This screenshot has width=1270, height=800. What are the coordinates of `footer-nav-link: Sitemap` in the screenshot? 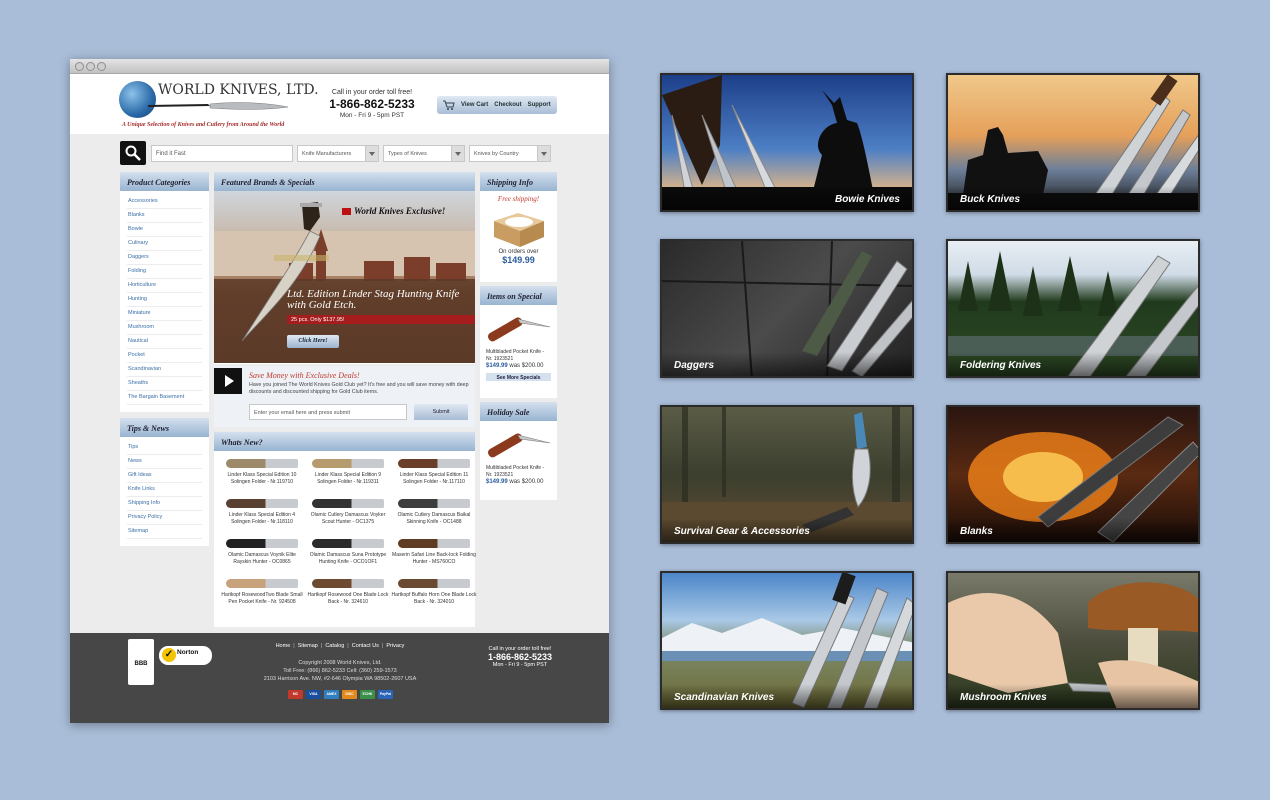 It's located at (308, 646).